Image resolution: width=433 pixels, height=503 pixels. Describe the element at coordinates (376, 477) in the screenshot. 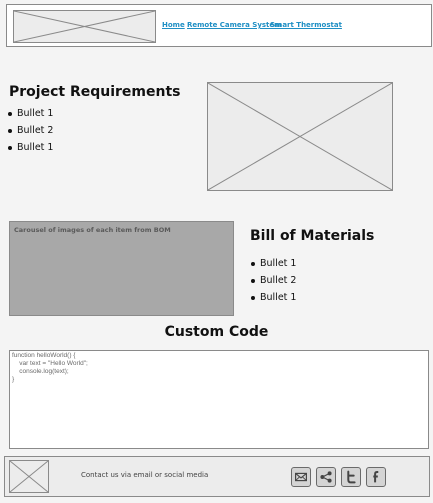

I see `facebook-icon` at that location.